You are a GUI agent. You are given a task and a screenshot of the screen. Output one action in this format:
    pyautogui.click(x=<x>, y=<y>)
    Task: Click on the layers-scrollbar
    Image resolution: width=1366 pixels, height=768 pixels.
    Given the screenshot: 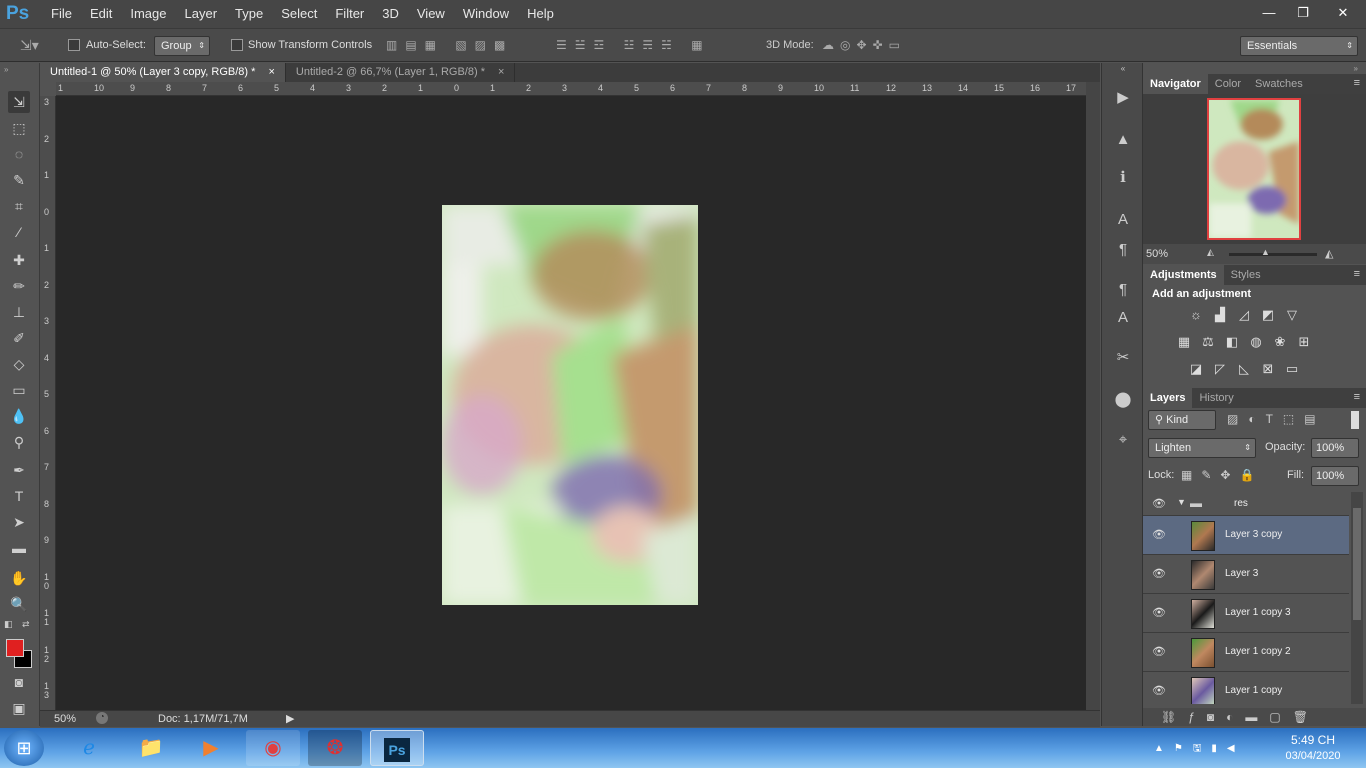 What is the action you would take?
    pyautogui.click(x=1357, y=598)
    